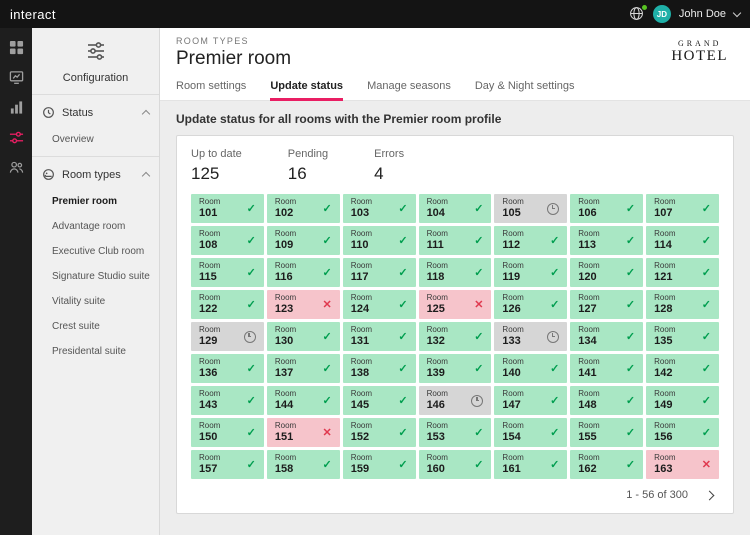 The image size is (750, 535). What do you see at coordinates (303, 464) in the screenshot?
I see `room-tile-158: Room 158 ✓` at bounding box center [303, 464].